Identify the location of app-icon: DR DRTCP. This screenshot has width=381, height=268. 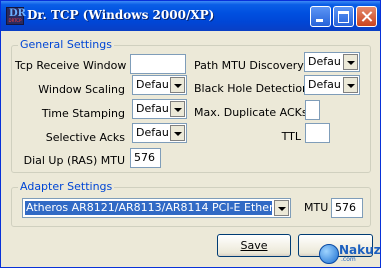
(16, 16).